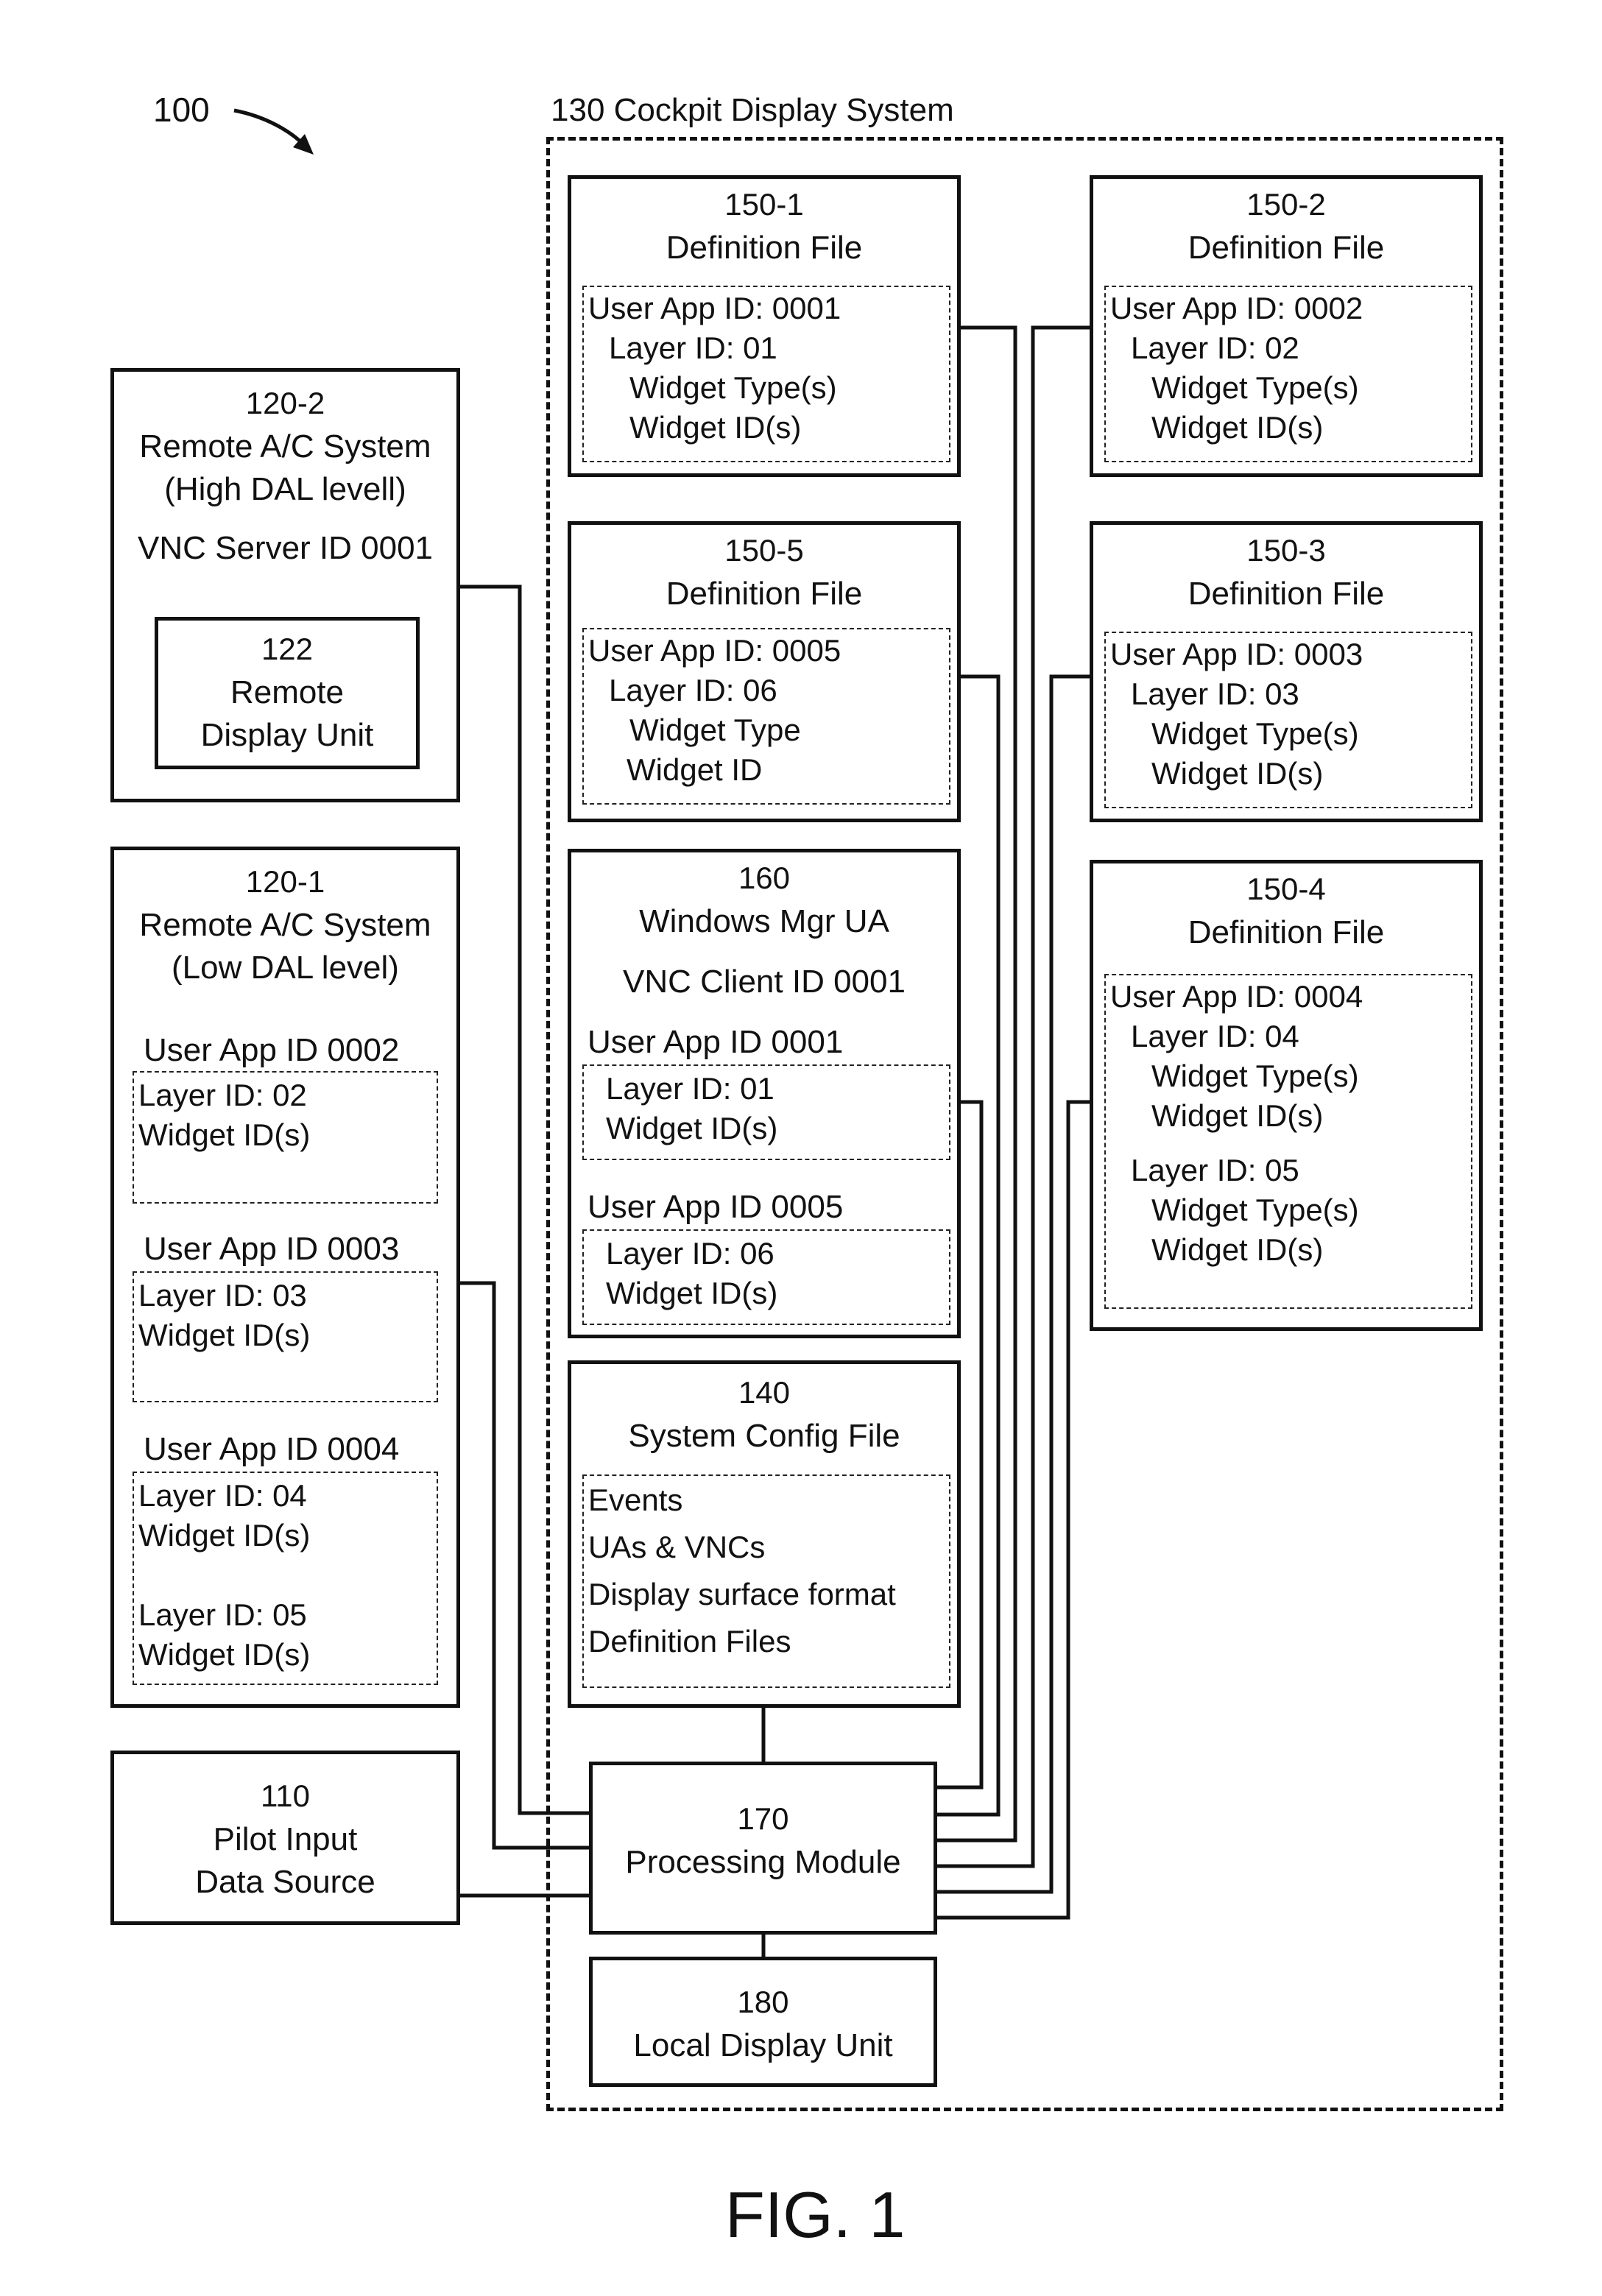 This screenshot has height=2296, width=1602. What do you see at coordinates (272, 1249) in the screenshot?
I see `remote-low-app-label: User App ID 0003` at bounding box center [272, 1249].